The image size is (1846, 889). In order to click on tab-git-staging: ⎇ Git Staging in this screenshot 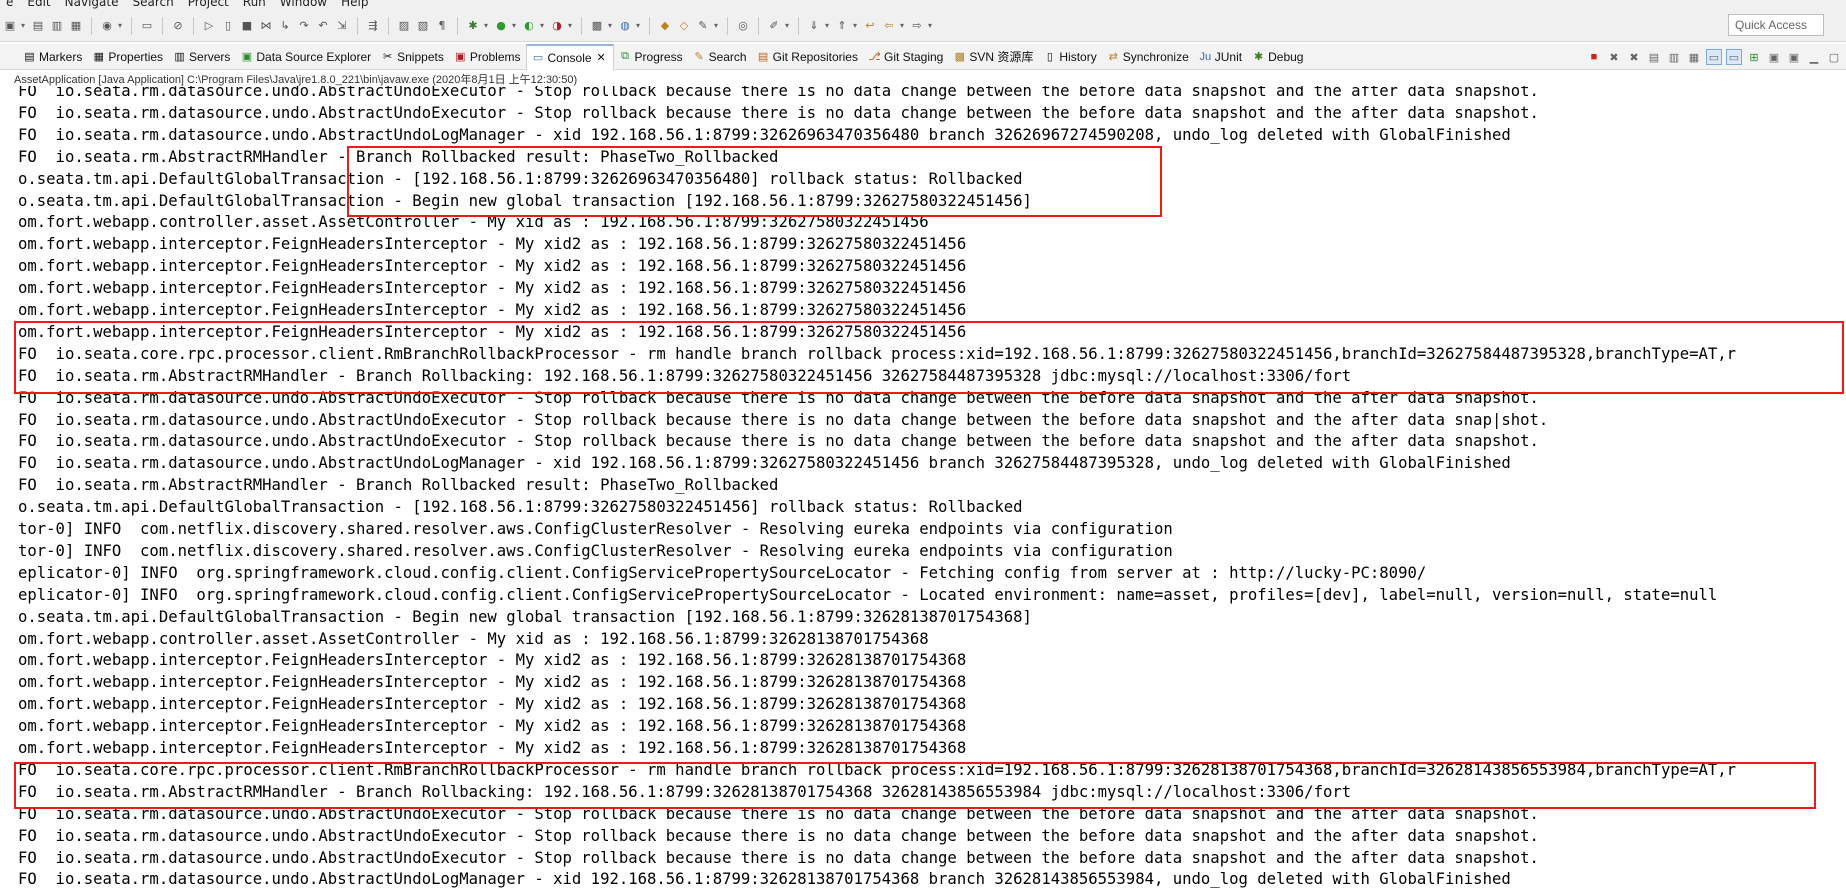, I will do `click(905, 57)`.